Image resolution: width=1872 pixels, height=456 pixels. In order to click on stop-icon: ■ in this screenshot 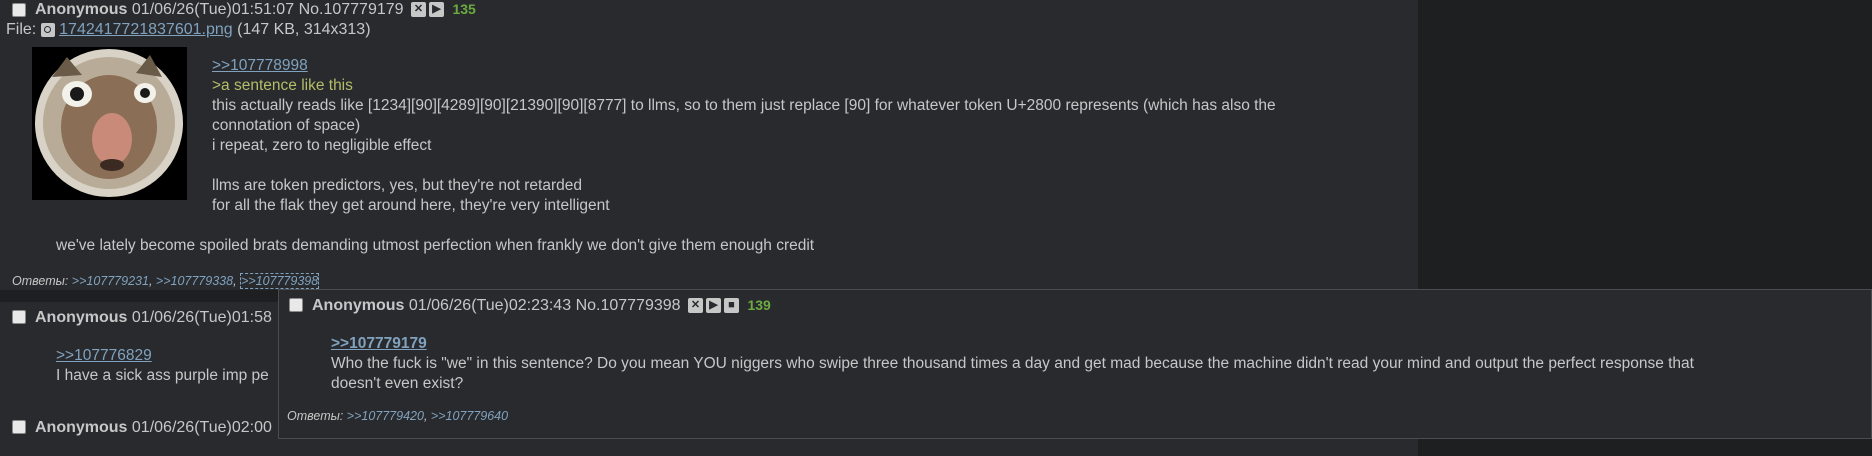, I will do `click(731, 306)`.